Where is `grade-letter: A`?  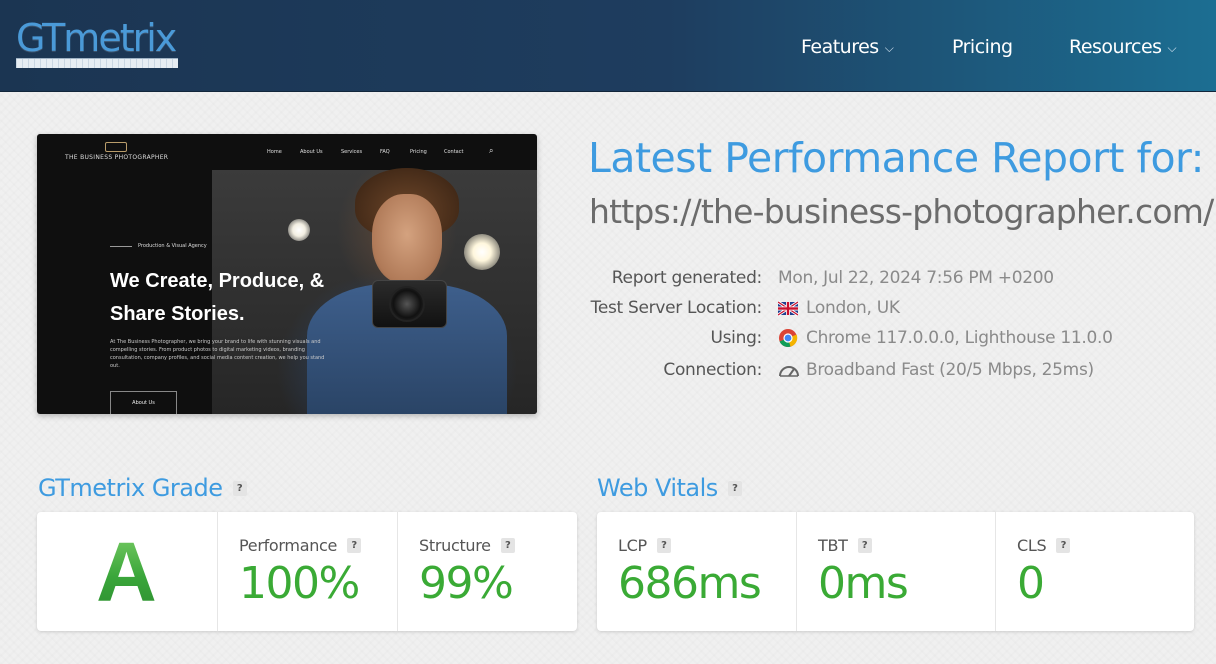
grade-letter: A is located at coordinates (126, 572).